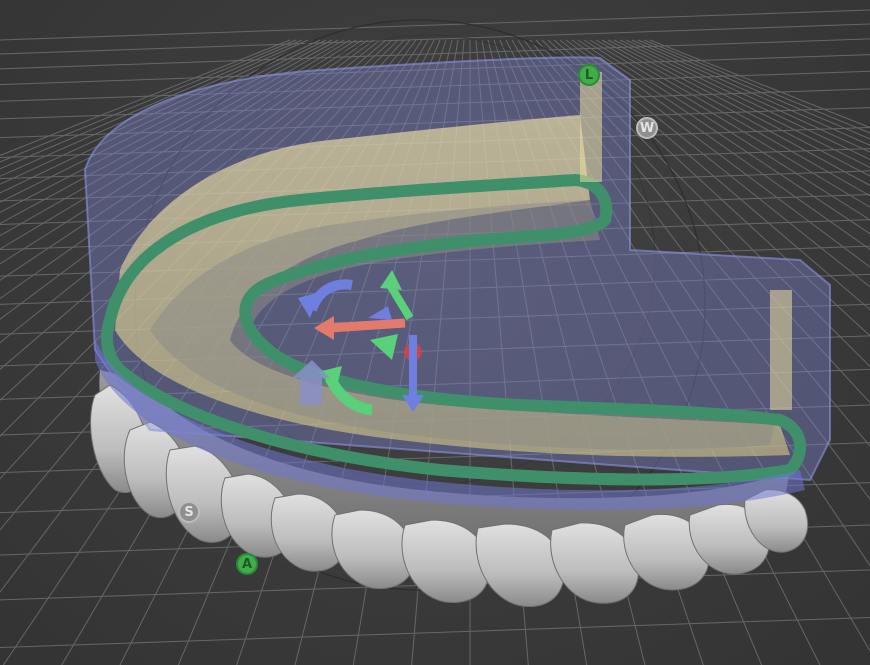  Describe the element at coordinates (781, 350) in the screenshot. I see `shell-post-right` at that location.